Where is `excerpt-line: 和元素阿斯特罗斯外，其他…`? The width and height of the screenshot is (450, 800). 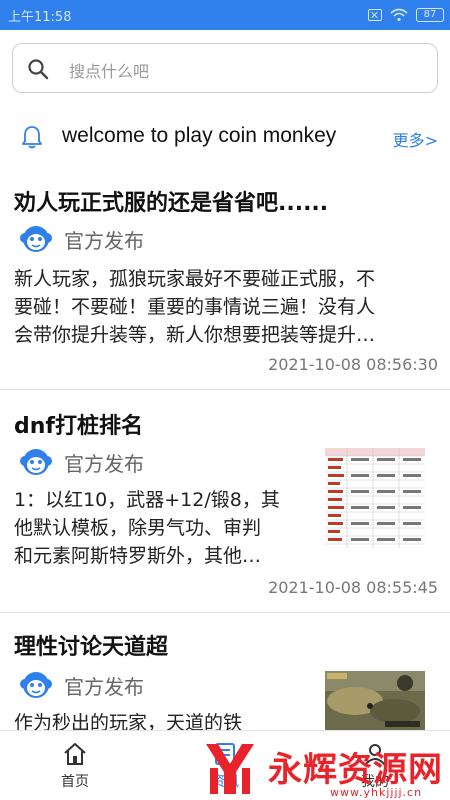
excerpt-line: 和元素阿斯特罗斯外，其他… is located at coordinates (138, 556).